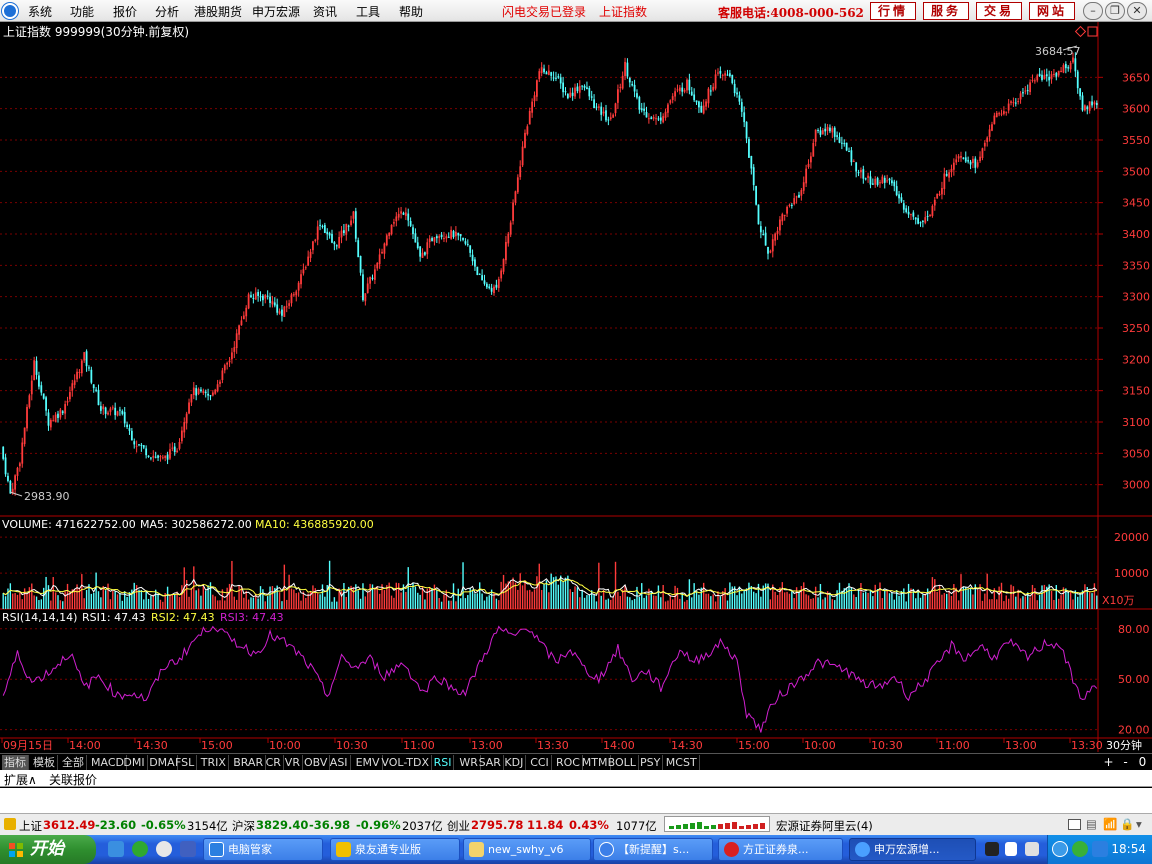  Describe the element at coordinates (134, 762) in the screenshot. I see `tab-dmi: DMI` at that location.